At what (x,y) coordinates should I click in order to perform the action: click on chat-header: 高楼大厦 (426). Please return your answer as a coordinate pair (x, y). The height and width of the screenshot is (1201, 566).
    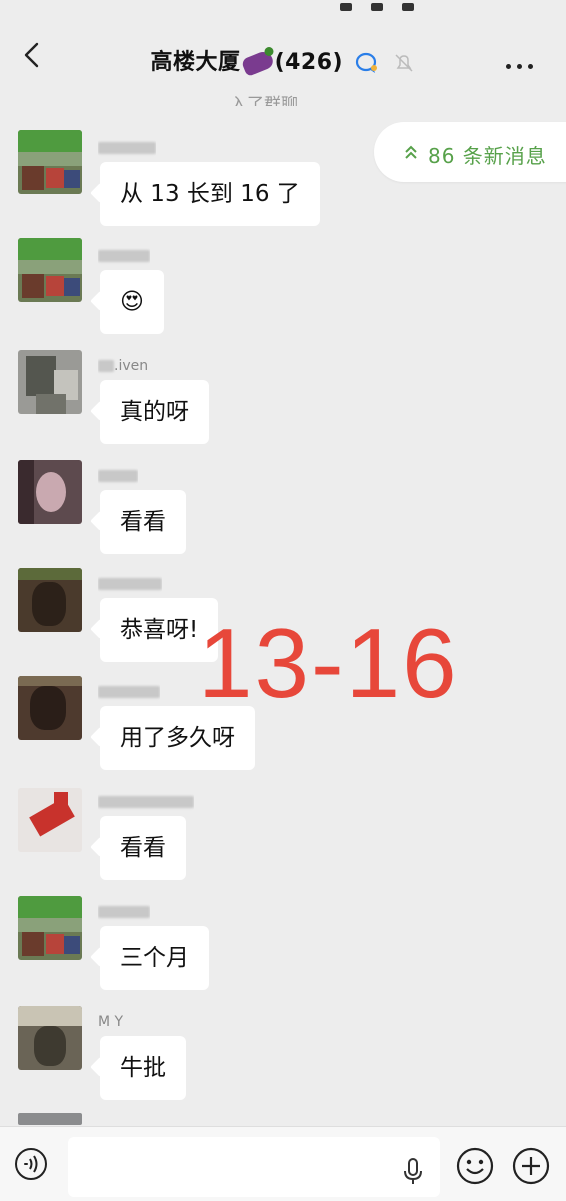
    Looking at the image, I should click on (283, 54).